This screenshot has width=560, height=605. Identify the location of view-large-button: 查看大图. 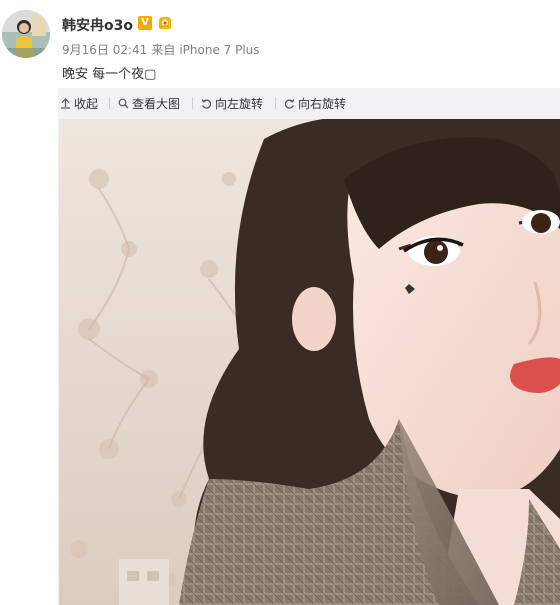
(149, 103).